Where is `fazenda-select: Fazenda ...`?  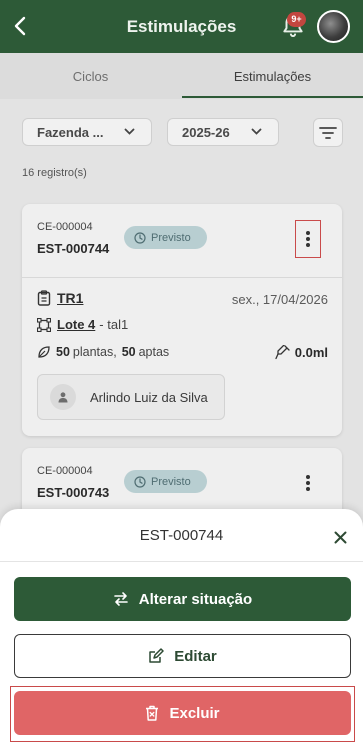
fazenda-select: Fazenda ... is located at coordinates (87, 132).